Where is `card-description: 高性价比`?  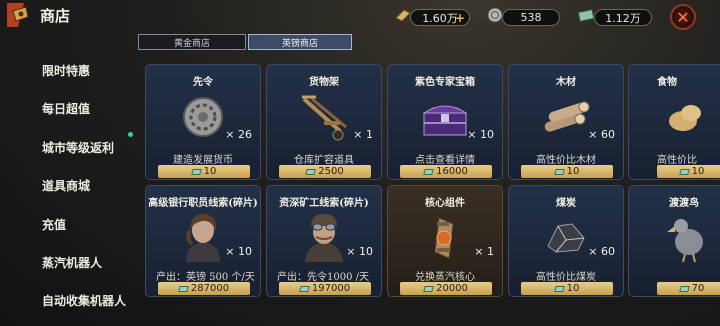 card-description: 高性价比 is located at coordinates (677, 160).